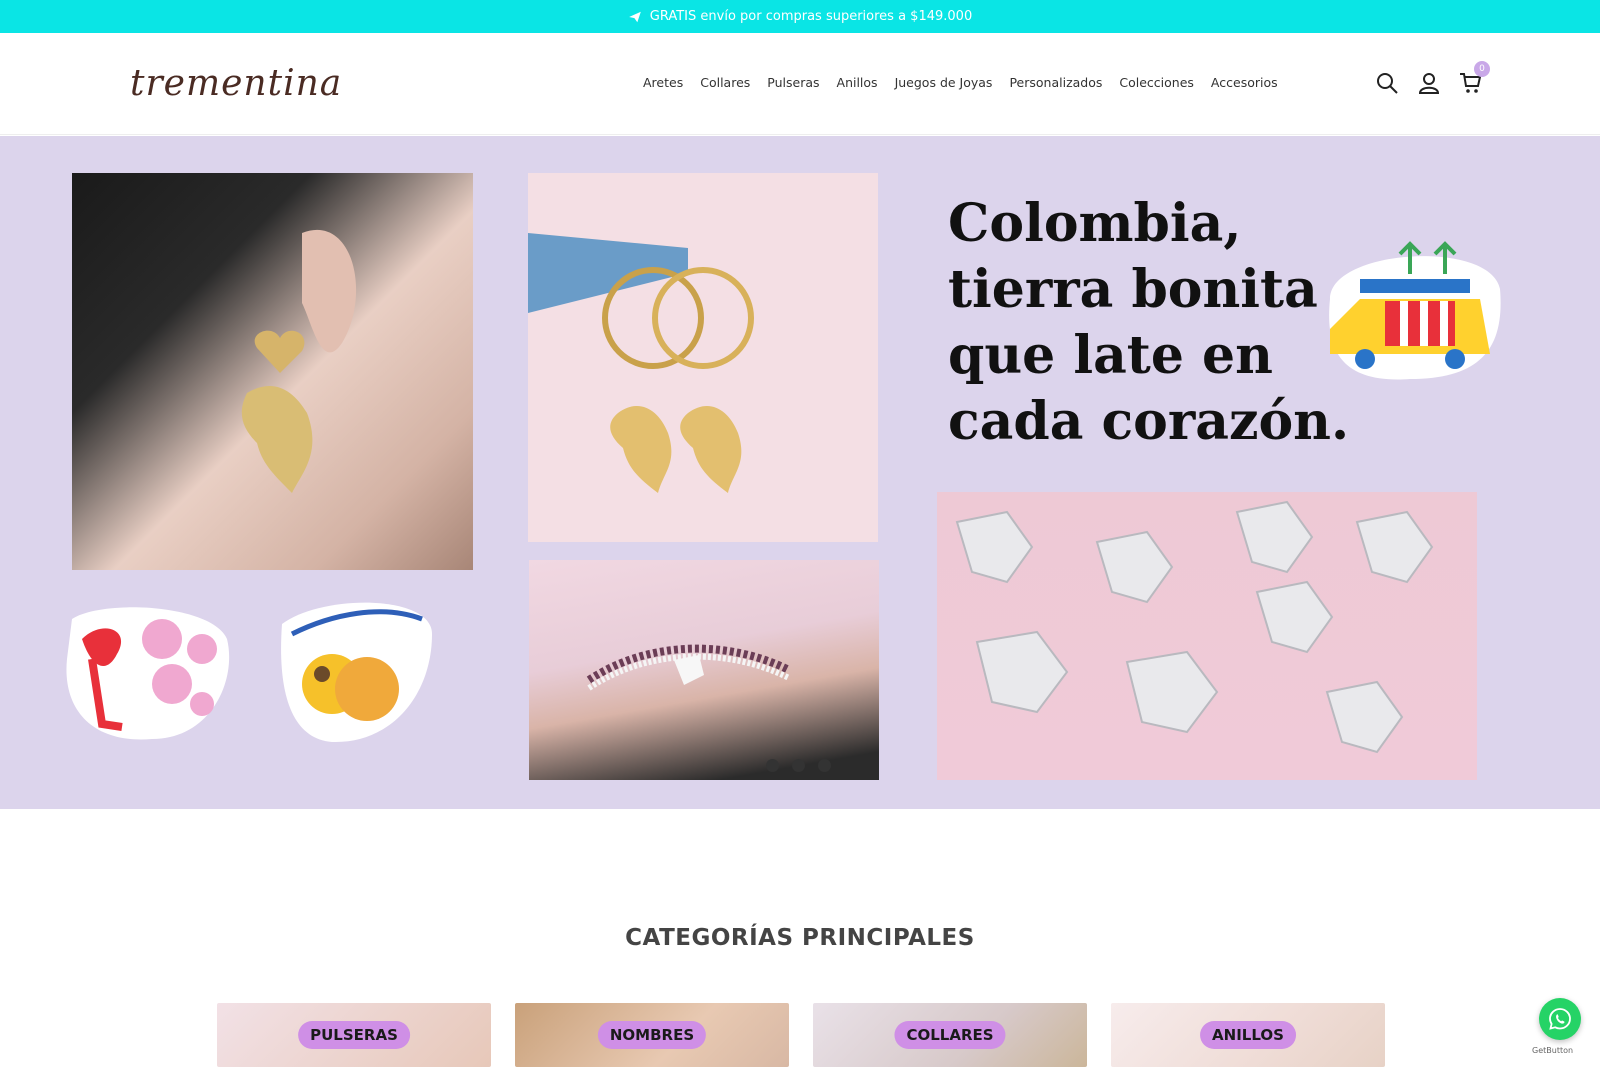 This screenshot has height=1067, width=1600. I want to click on category-card-pulseras: PULSERAS, so click(354, 1035).